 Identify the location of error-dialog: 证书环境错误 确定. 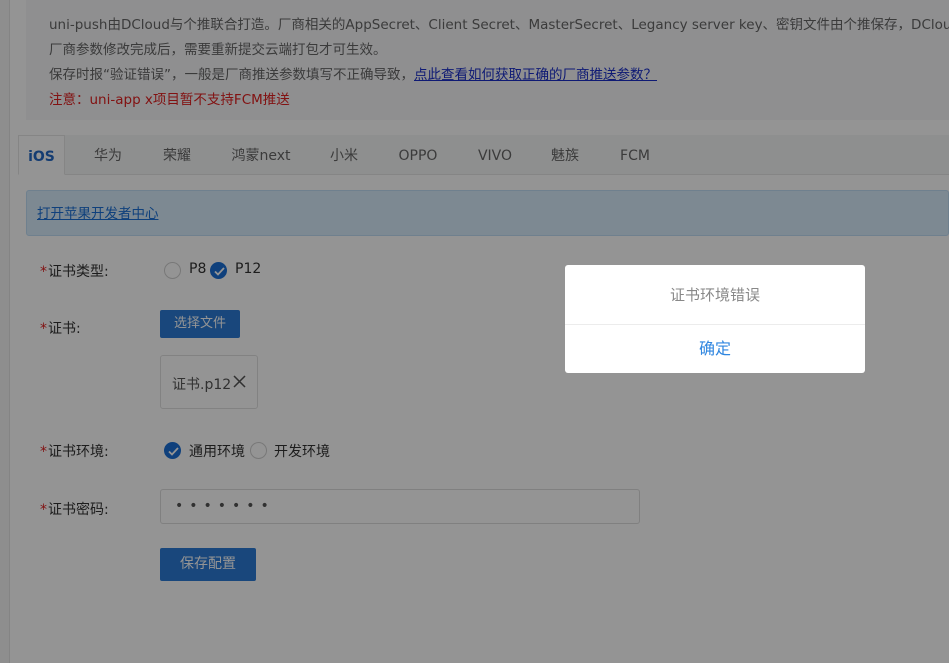
(715, 319).